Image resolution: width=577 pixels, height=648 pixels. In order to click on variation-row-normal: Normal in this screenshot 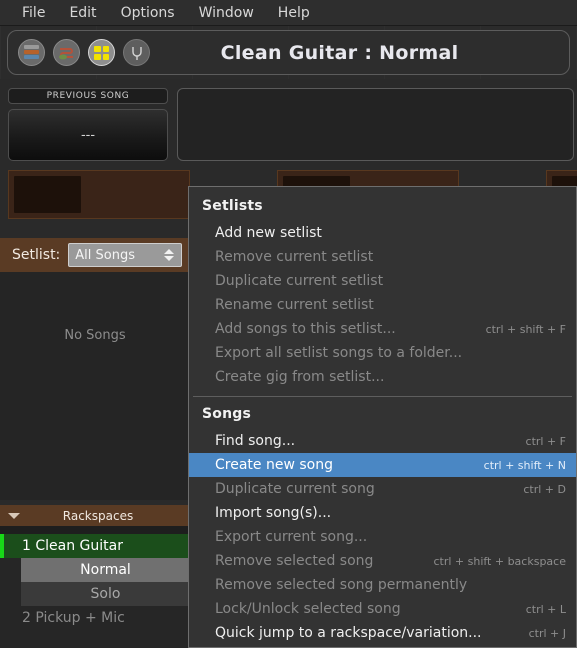, I will do `click(105, 570)`.